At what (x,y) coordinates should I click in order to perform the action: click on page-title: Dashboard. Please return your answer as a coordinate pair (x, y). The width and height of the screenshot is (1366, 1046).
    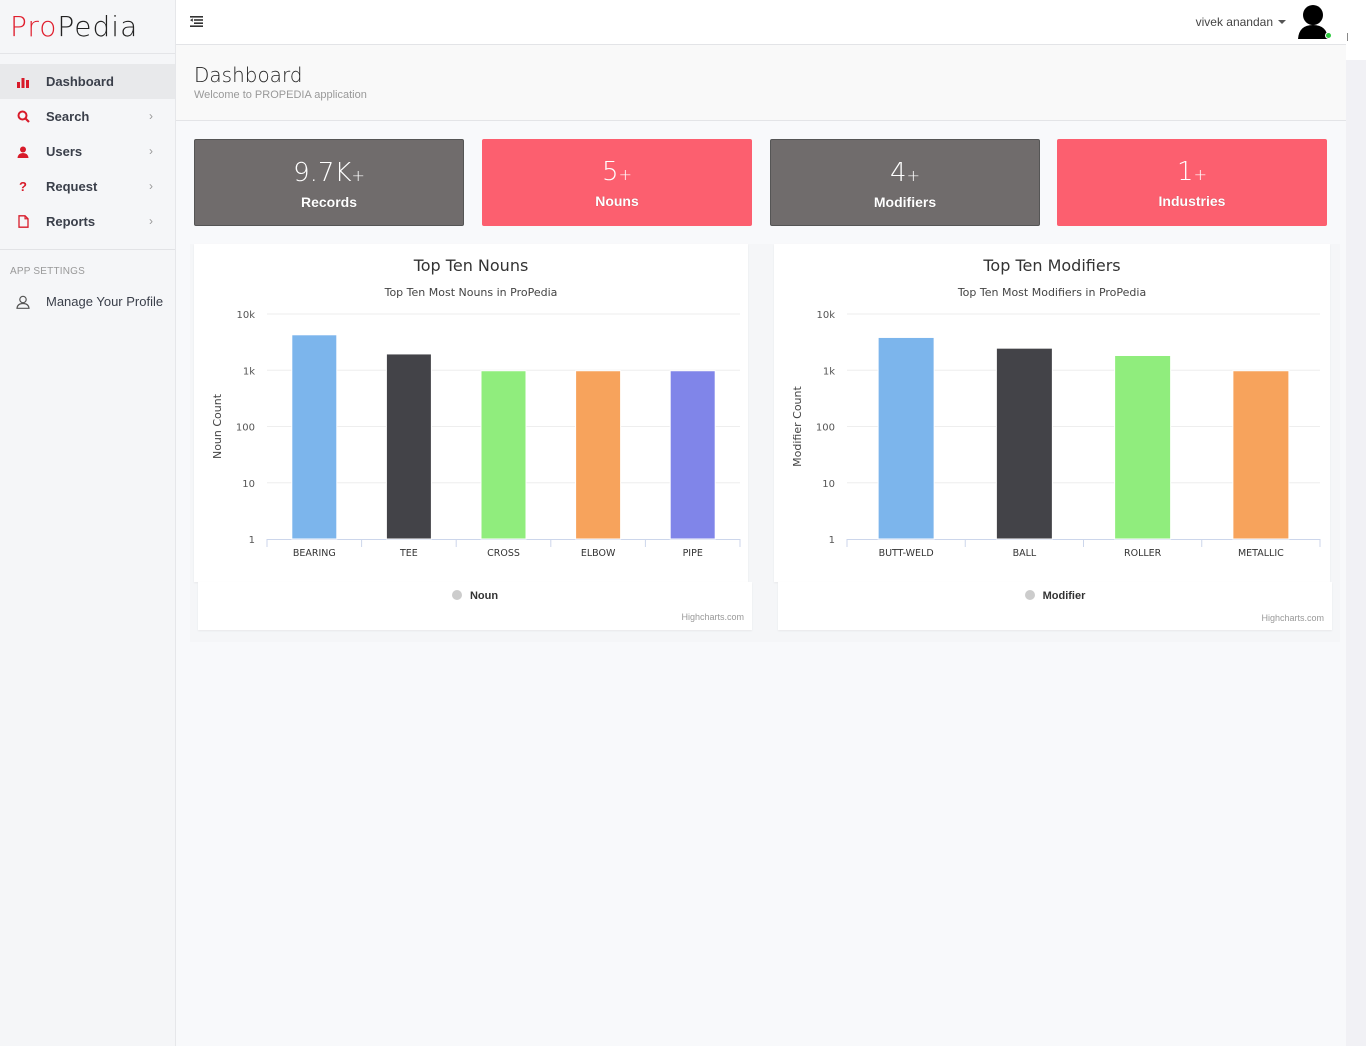
    Looking at the image, I should click on (248, 75).